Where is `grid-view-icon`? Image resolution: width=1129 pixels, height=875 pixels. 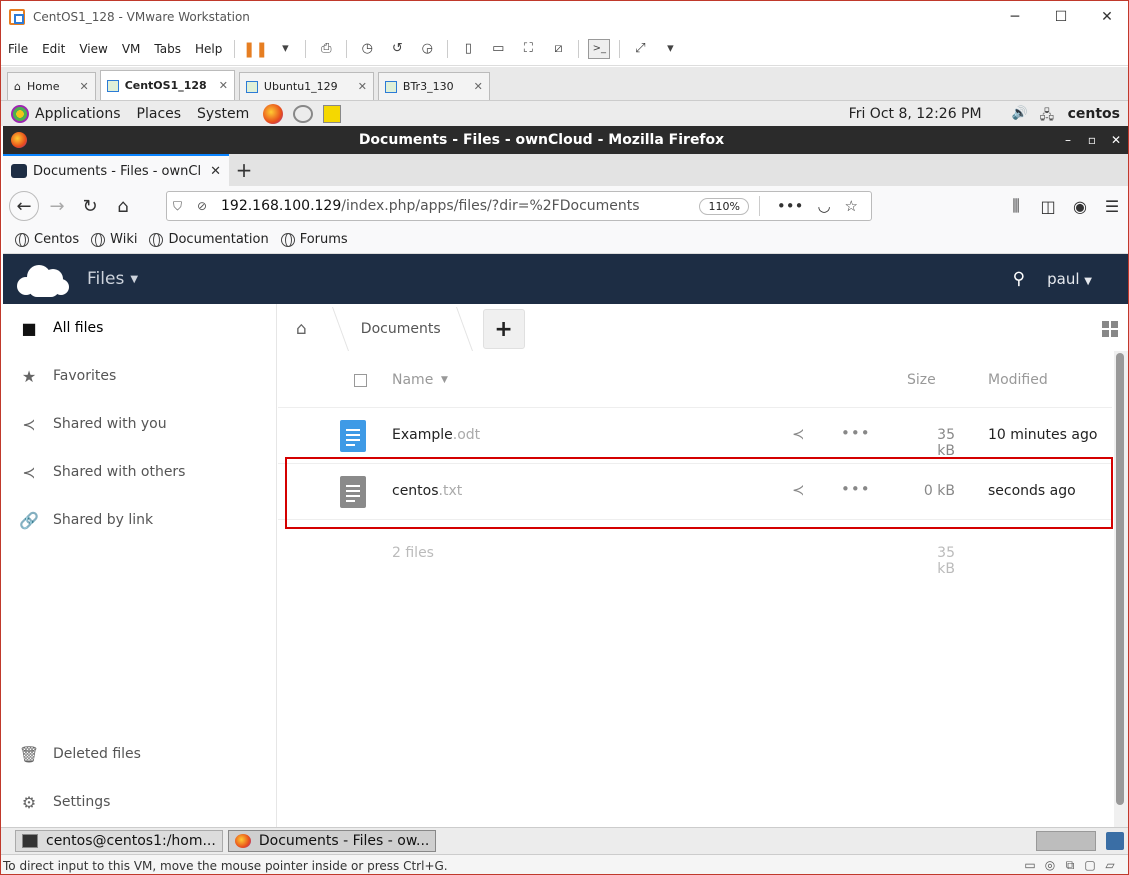
grid-view-icon is located at coordinates (1110, 329).